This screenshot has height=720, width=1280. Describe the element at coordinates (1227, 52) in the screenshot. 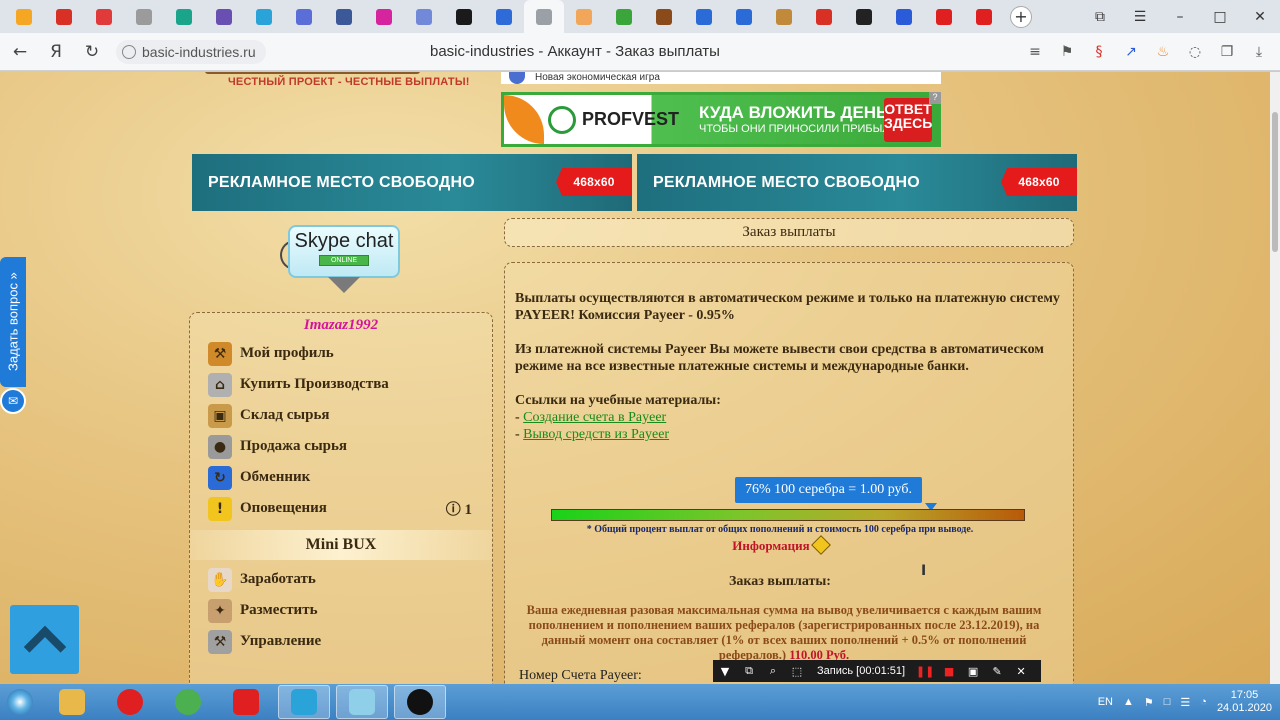

I see `collections-icon: ❐` at that location.